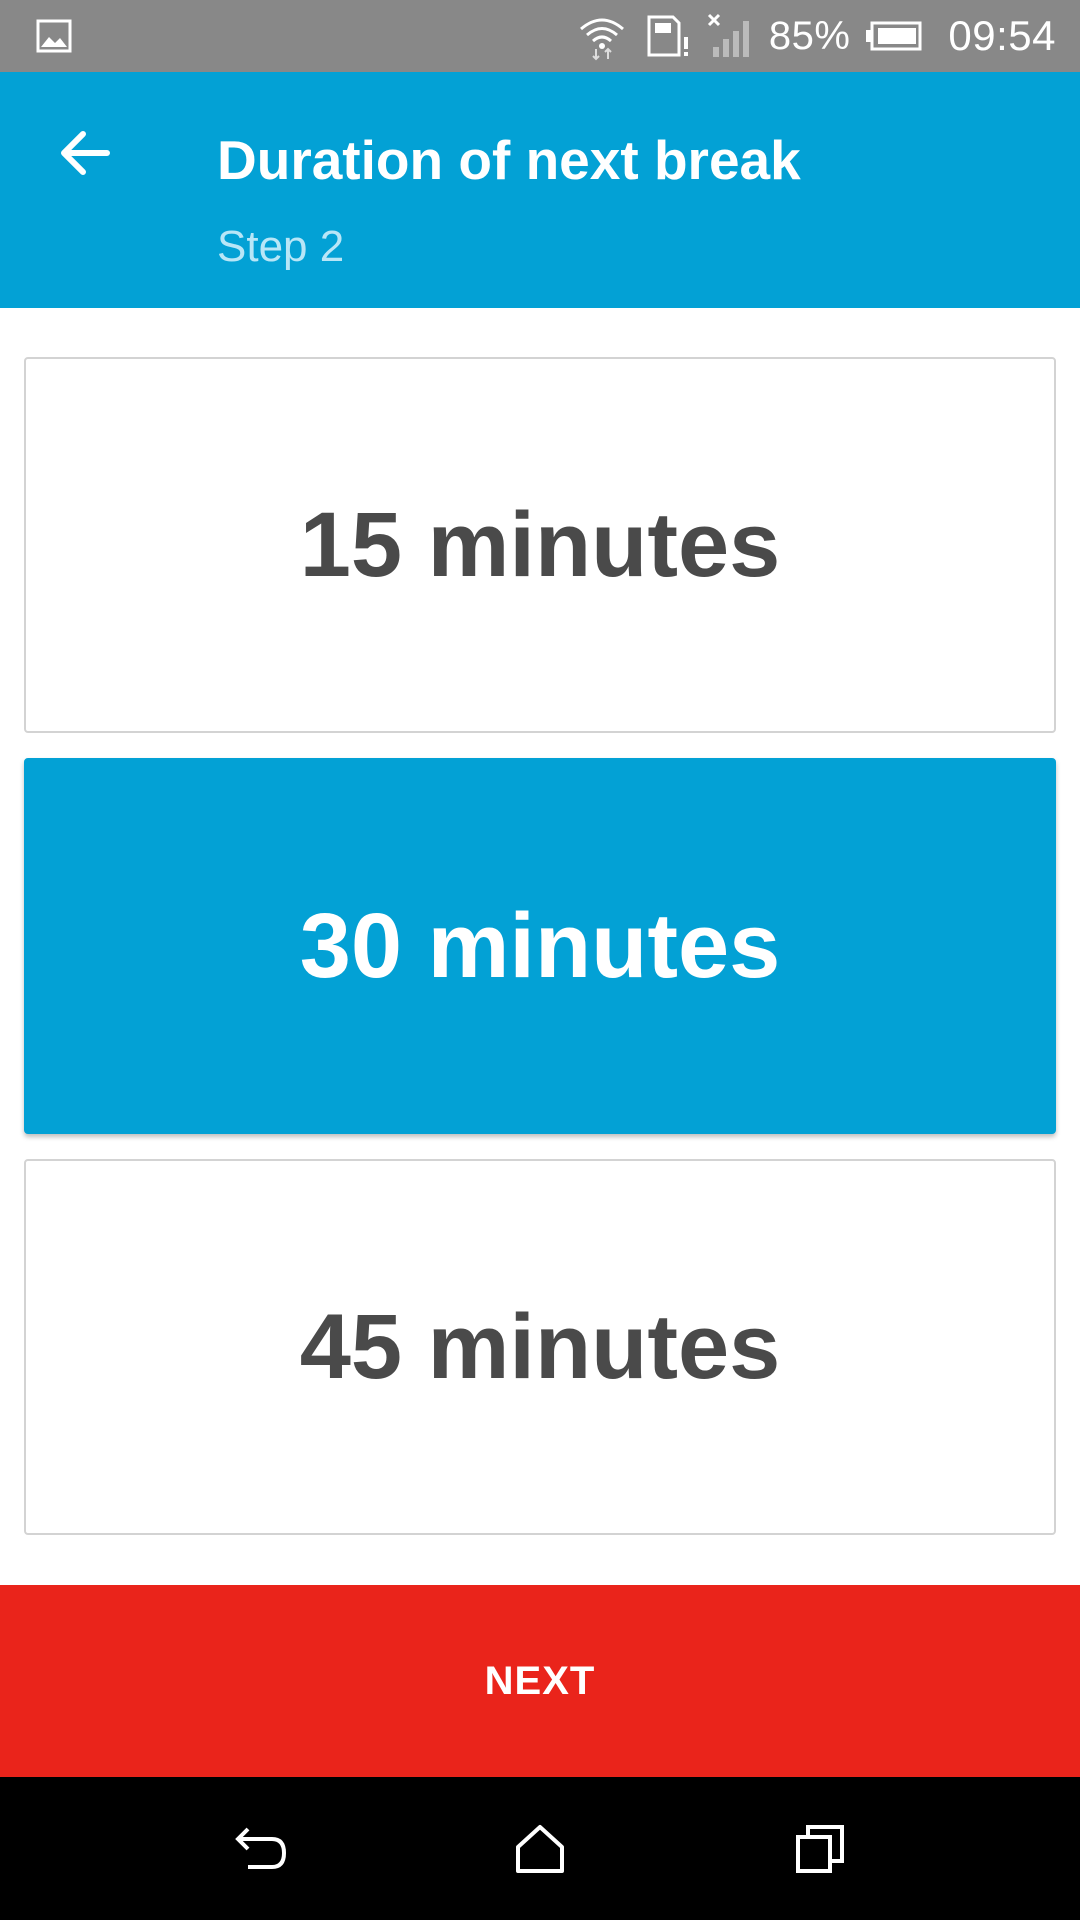 The height and width of the screenshot is (1920, 1080). I want to click on sim-card-alert-icon, so click(667, 36).